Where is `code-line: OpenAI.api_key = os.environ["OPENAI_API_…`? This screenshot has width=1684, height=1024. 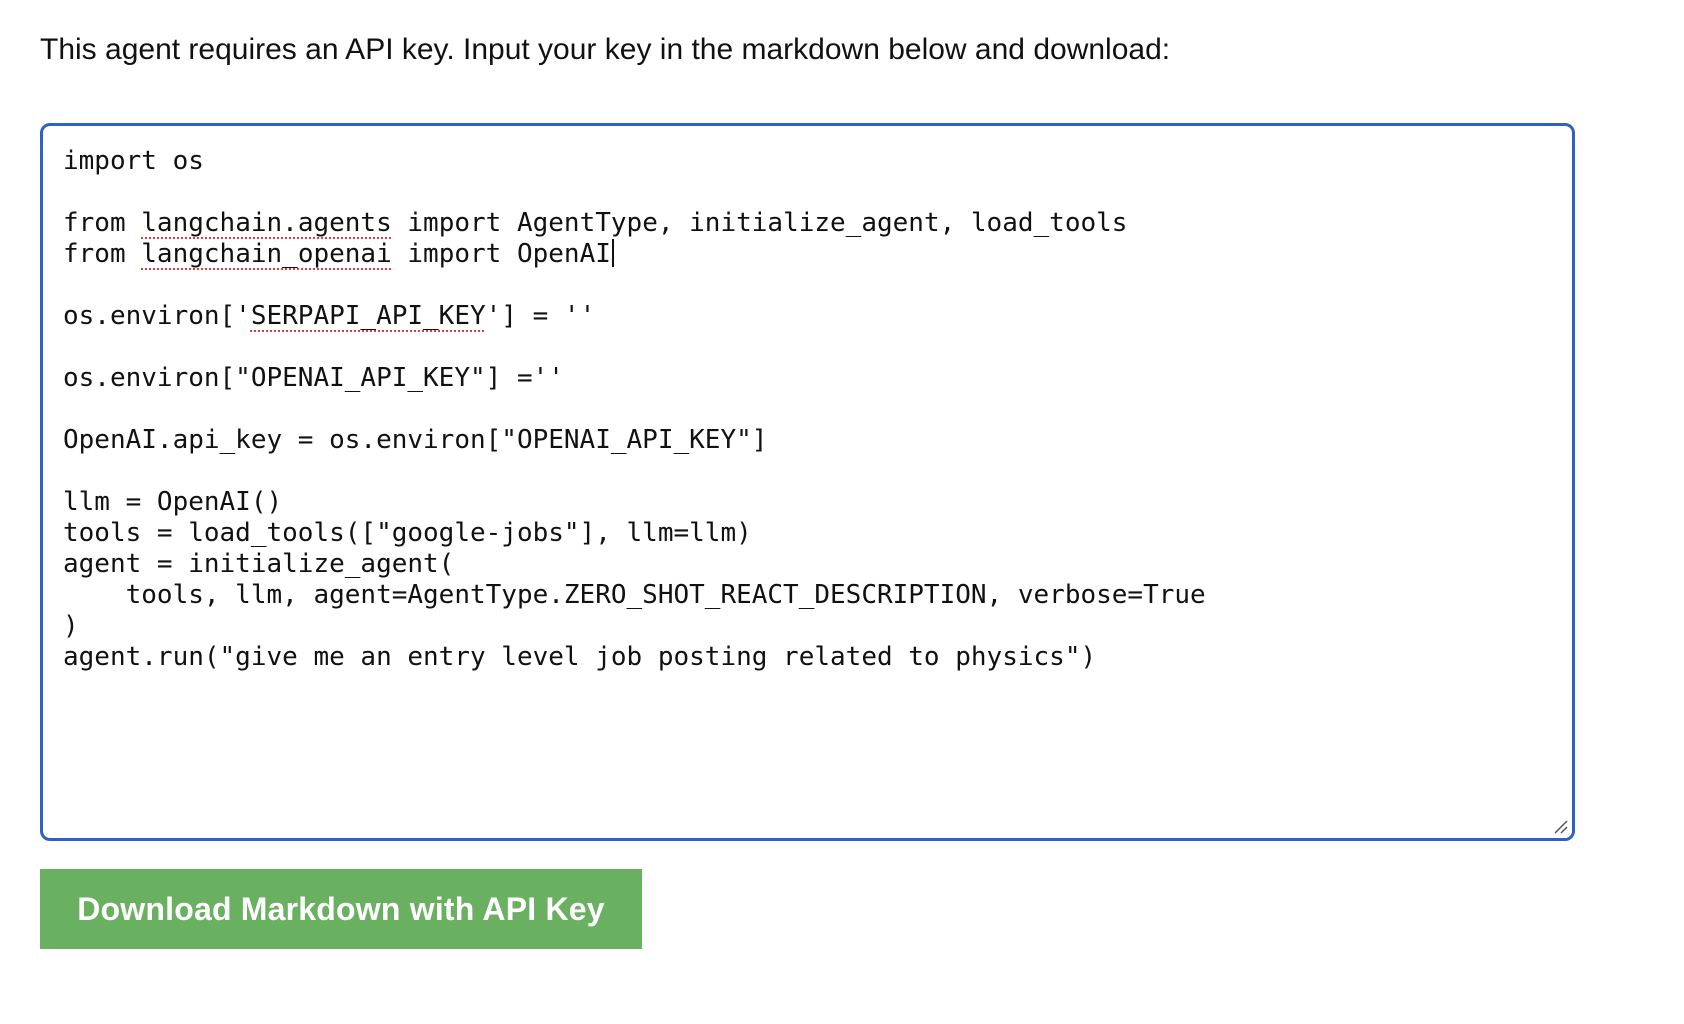
code-line: OpenAI.api_key = os.environ["OPENAI_API_… is located at coordinates (807, 440).